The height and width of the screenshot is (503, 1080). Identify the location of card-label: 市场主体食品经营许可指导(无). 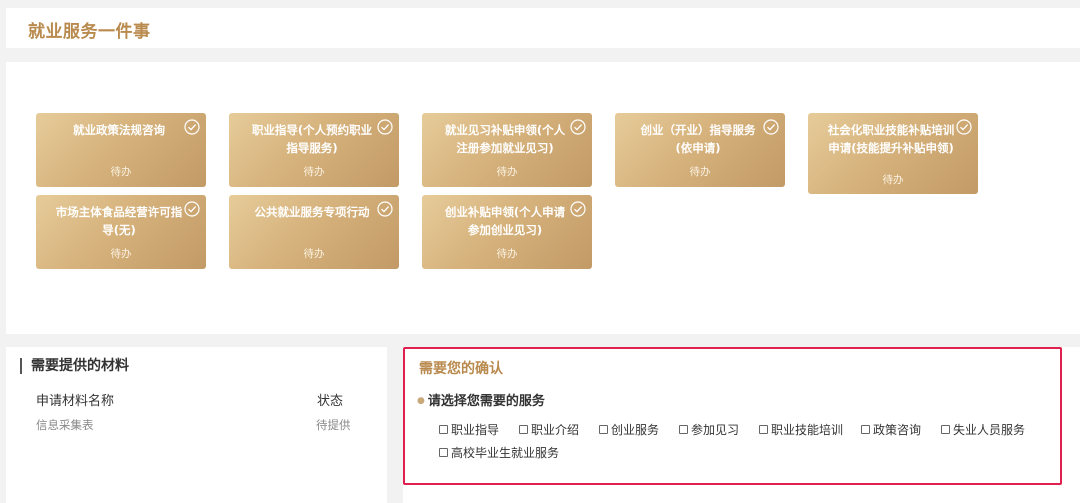
(119, 221).